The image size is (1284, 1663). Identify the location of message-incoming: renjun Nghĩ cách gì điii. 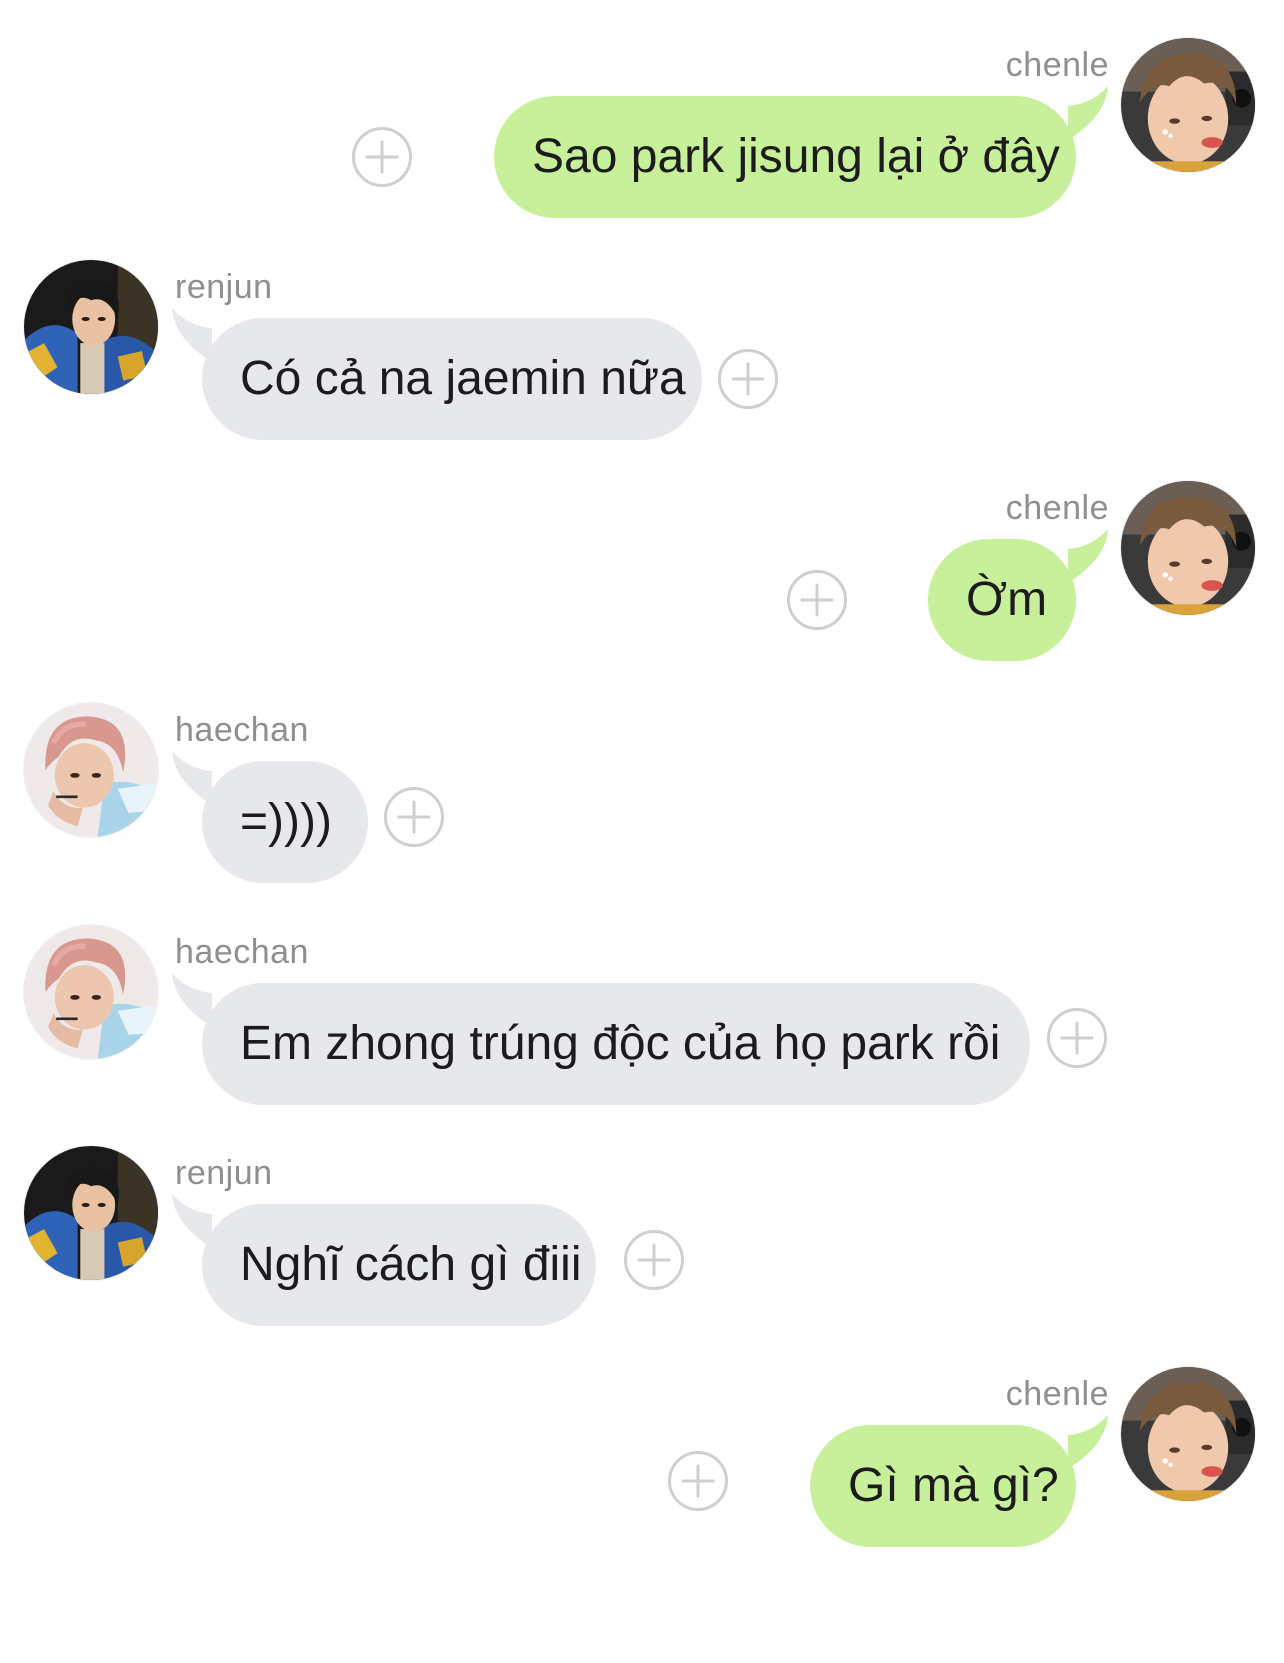
(642, 1261).